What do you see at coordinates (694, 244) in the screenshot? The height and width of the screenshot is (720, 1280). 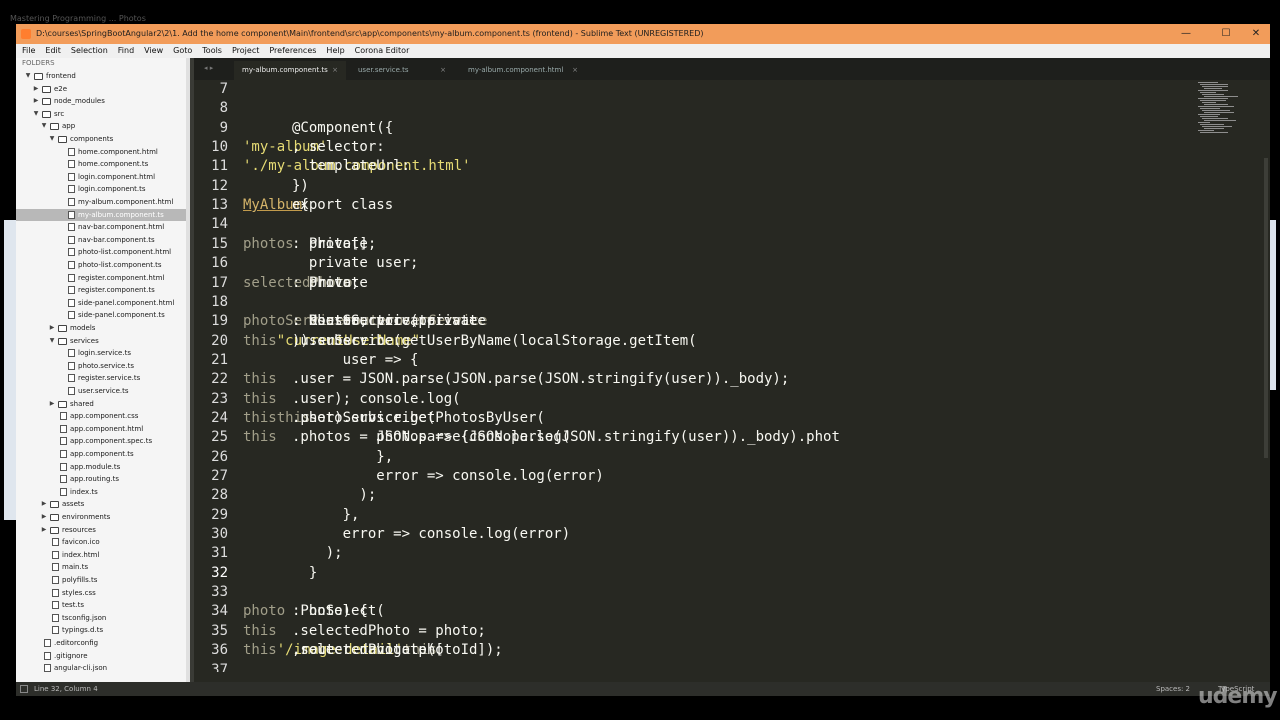 I see `code-line: 15 private photos: Photo[];` at bounding box center [694, 244].